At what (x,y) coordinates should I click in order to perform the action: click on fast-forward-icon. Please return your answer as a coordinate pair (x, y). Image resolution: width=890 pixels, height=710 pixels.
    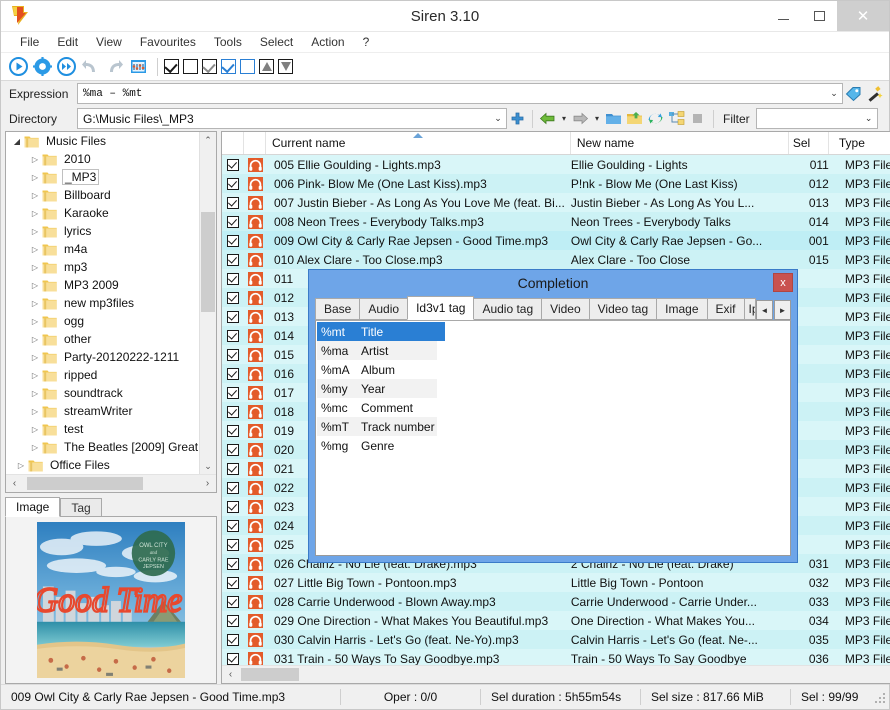
    Looking at the image, I should click on (66, 67).